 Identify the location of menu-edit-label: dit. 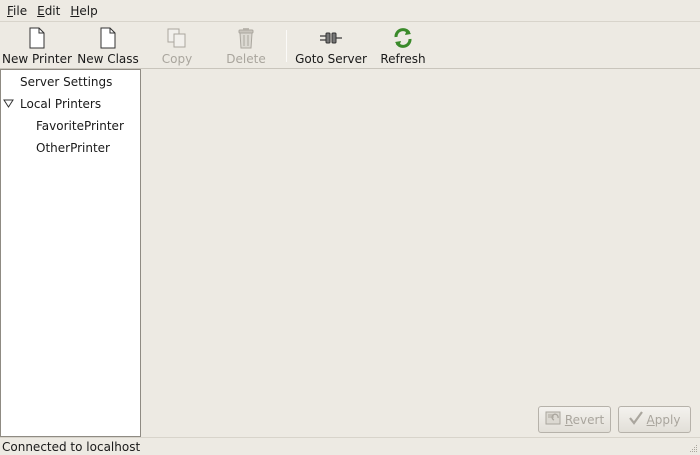
(52, 10).